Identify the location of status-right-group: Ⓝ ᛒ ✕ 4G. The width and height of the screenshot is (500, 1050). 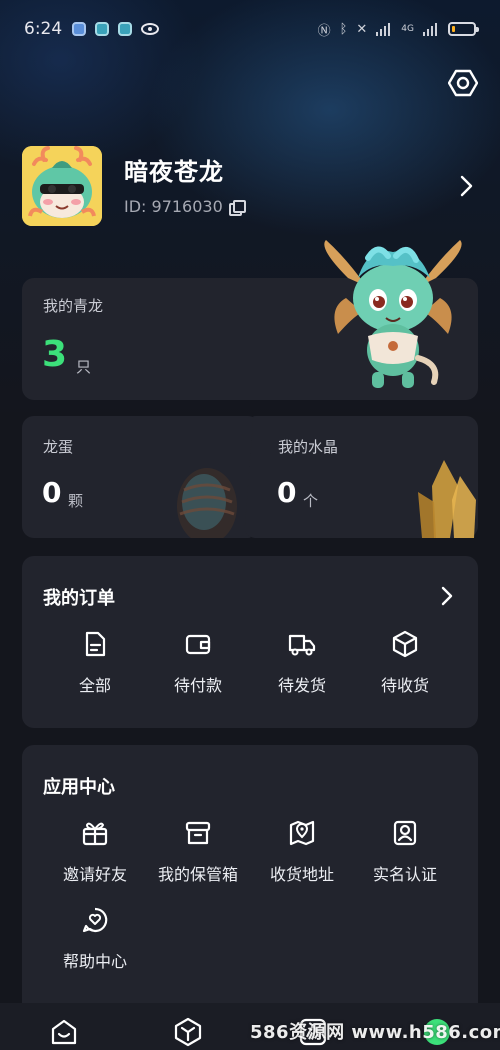
(398, 29).